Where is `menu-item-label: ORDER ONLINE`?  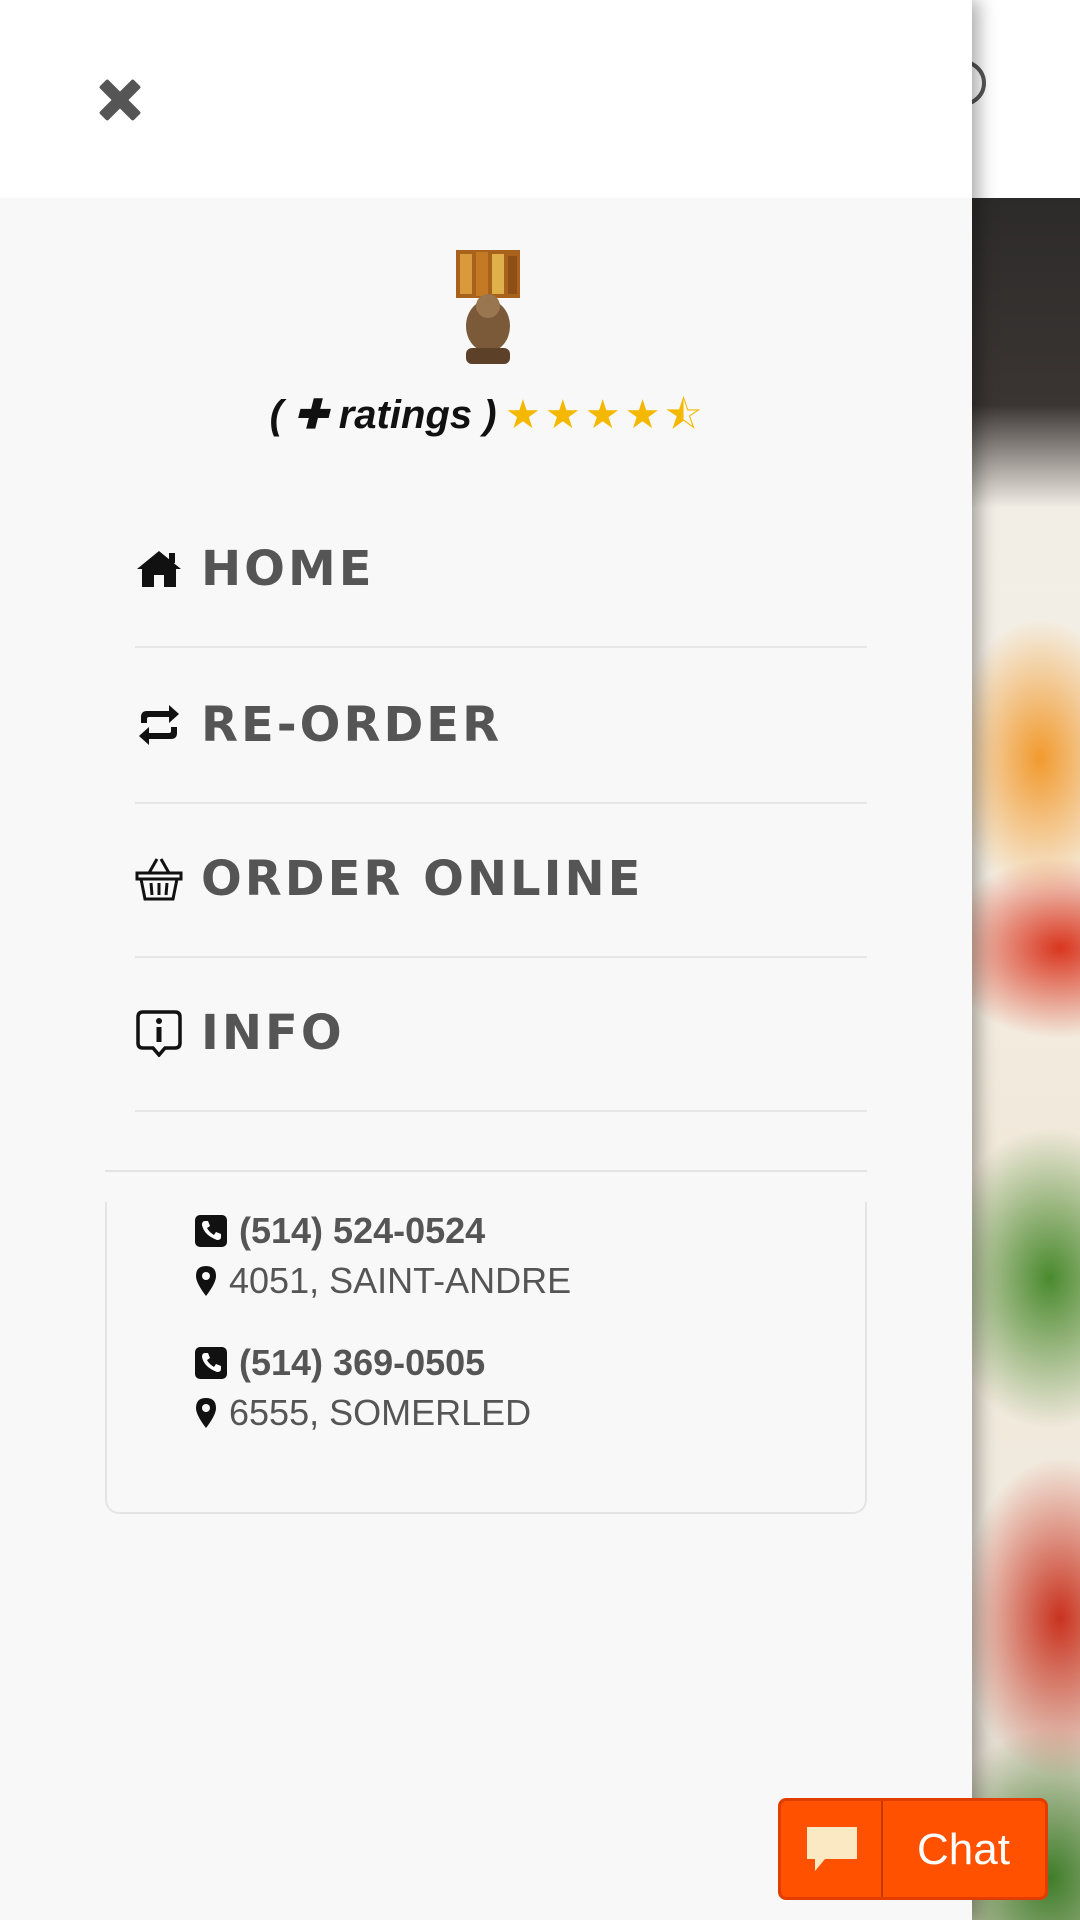 menu-item-label: ORDER ONLINE is located at coordinates (422, 879).